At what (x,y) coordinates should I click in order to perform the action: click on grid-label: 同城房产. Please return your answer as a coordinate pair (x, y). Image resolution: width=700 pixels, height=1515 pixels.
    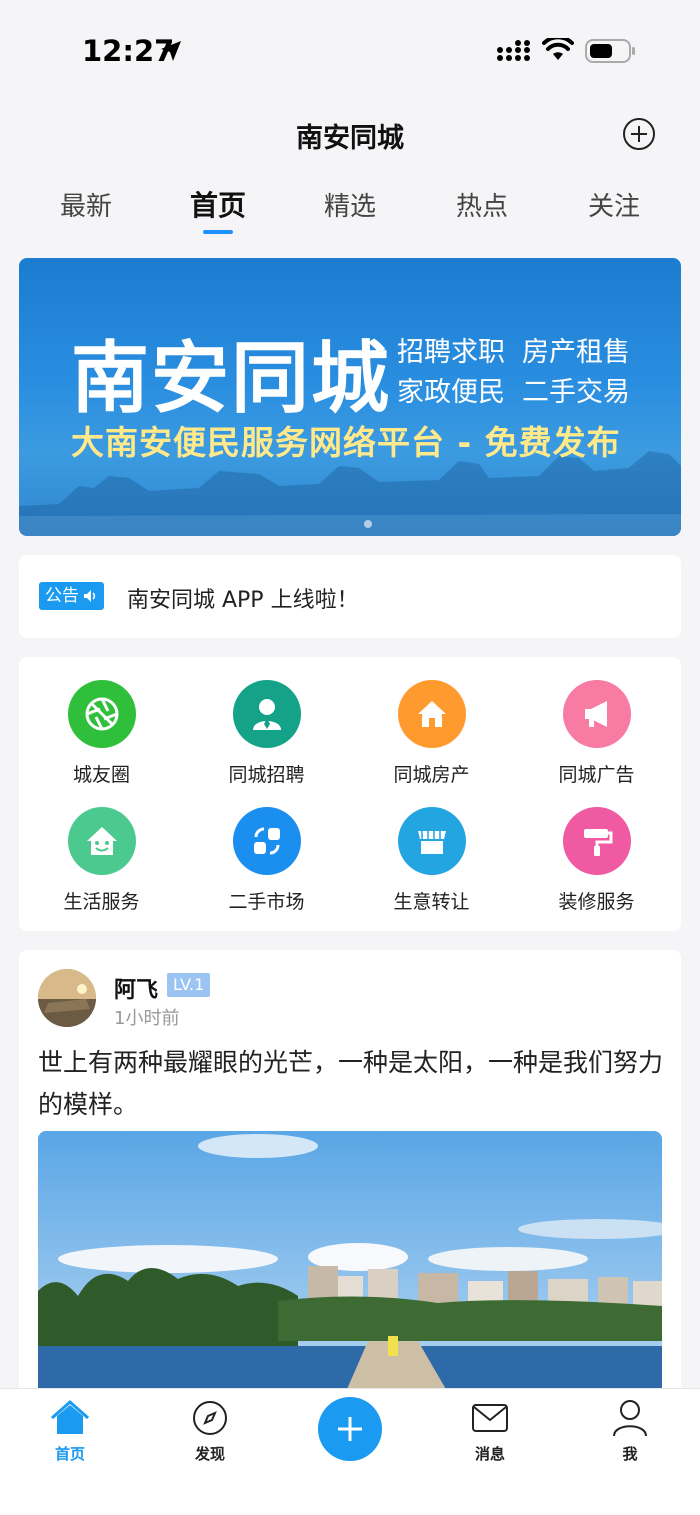
    Looking at the image, I should click on (431, 775).